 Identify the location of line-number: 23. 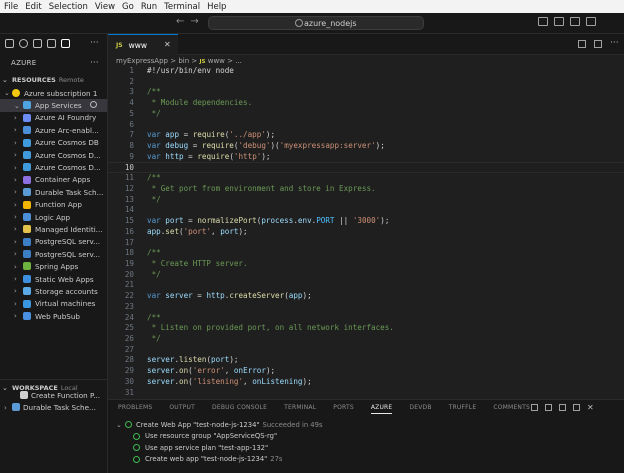
(129, 306).